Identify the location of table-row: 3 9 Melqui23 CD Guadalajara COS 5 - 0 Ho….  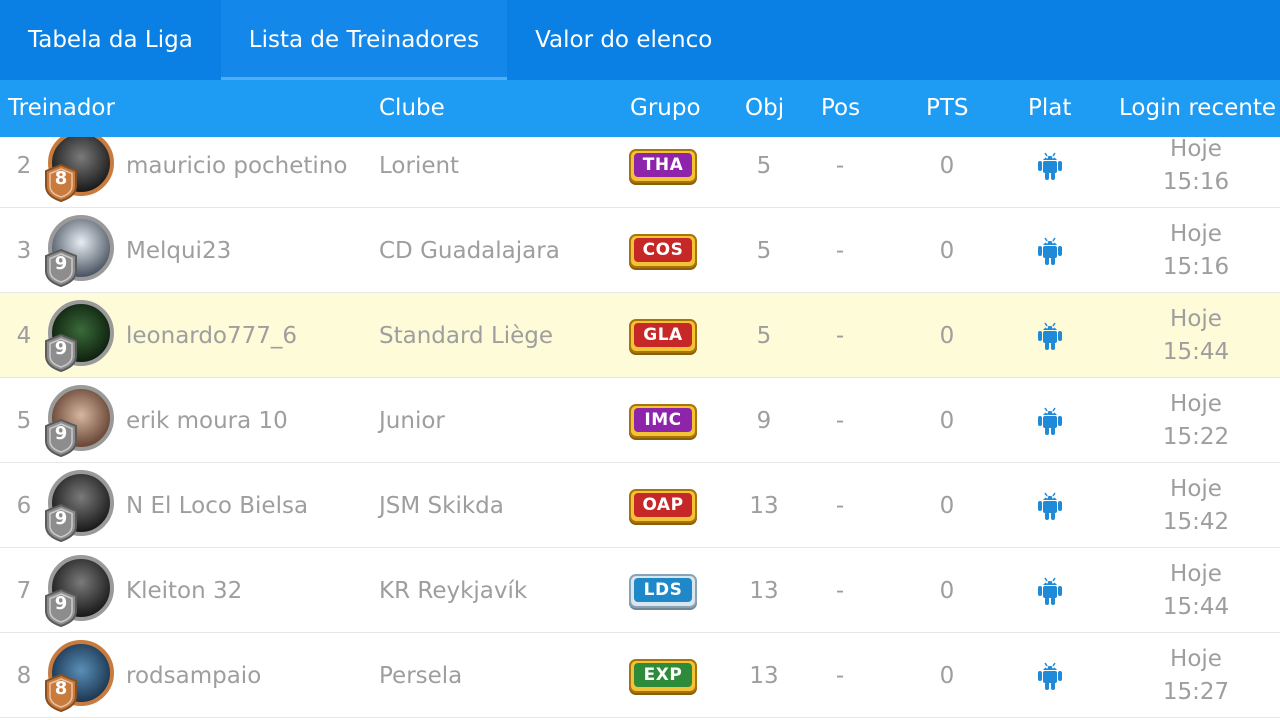
(640, 250).